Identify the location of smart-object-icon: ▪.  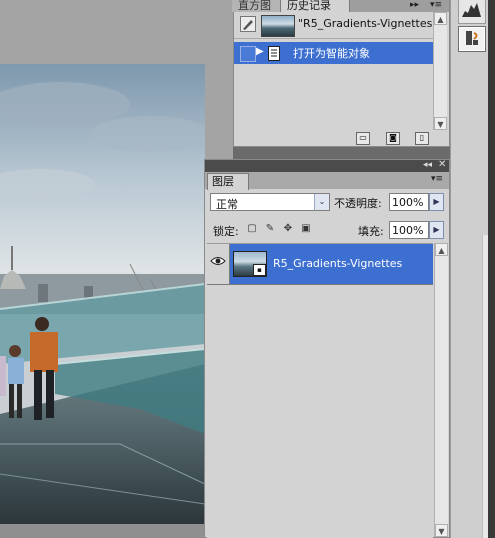
(259, 270).